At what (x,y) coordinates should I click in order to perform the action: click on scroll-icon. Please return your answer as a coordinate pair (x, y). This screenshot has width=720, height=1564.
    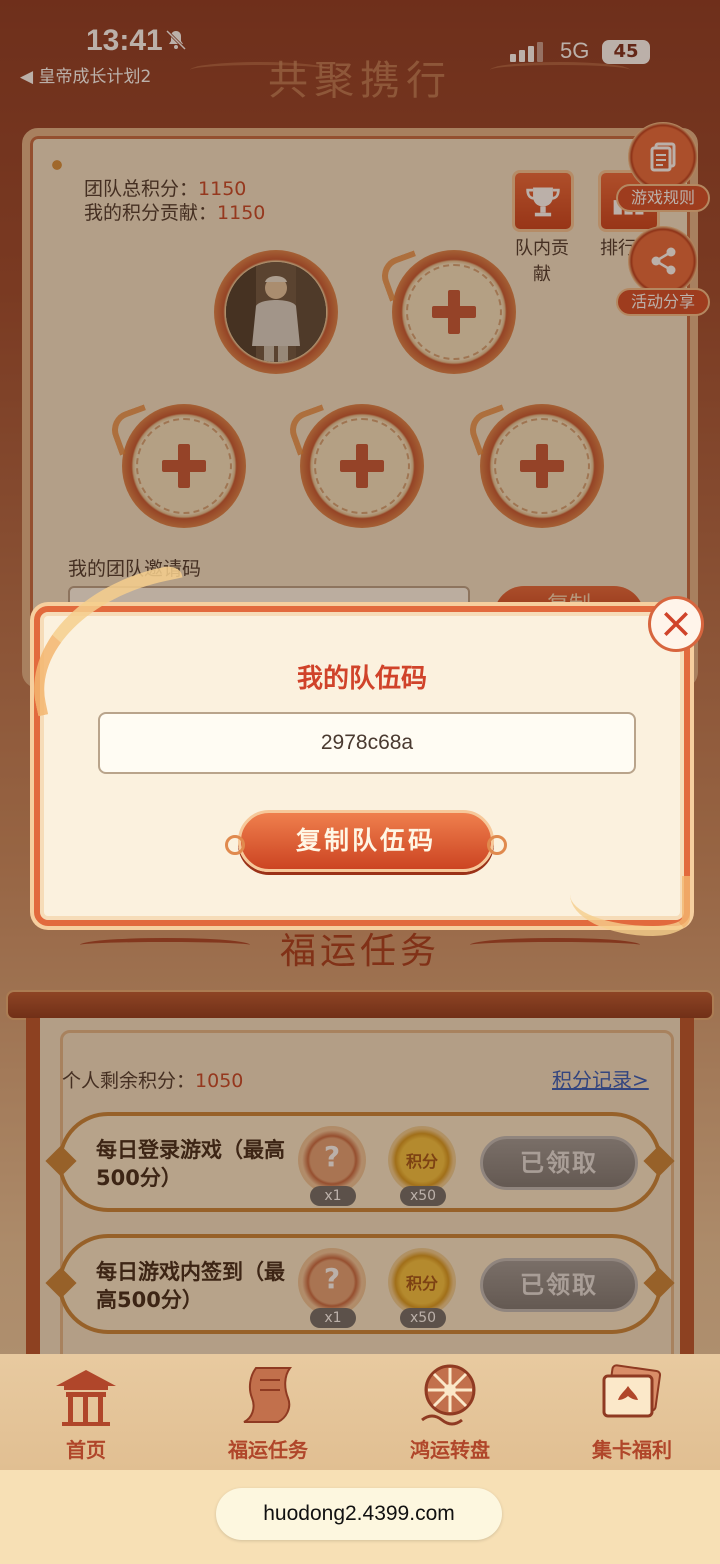
    Looking at the image, I should click on (267, 1395).